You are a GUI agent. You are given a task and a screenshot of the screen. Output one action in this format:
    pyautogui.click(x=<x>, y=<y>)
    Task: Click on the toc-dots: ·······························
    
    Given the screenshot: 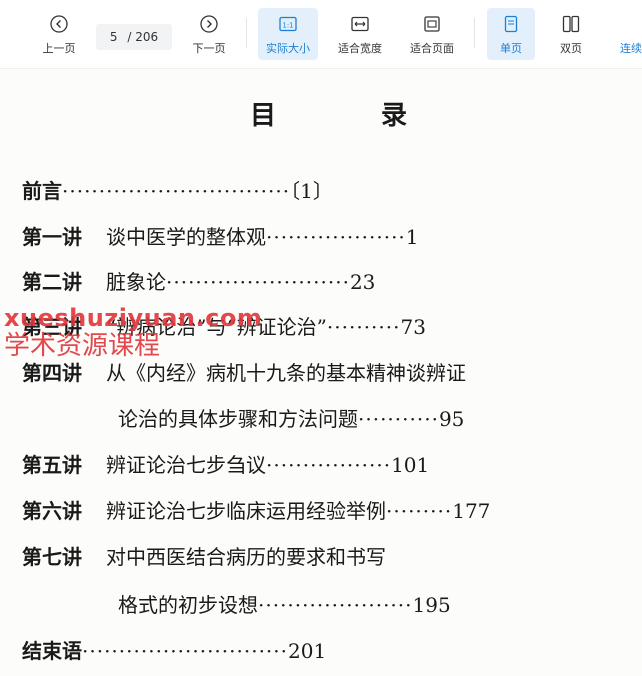 What is the action you would take?
    pyautogui.click(x=176, y=191)
    